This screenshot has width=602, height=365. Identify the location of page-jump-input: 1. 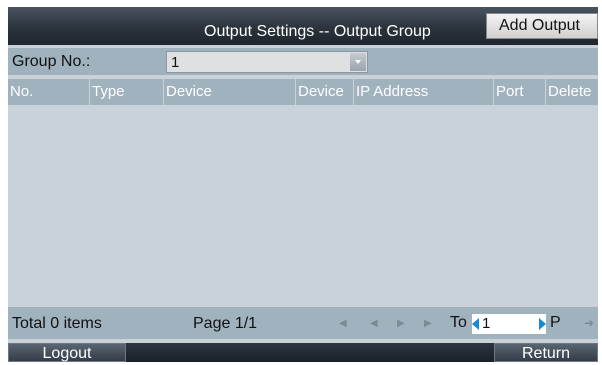
(509, 324).